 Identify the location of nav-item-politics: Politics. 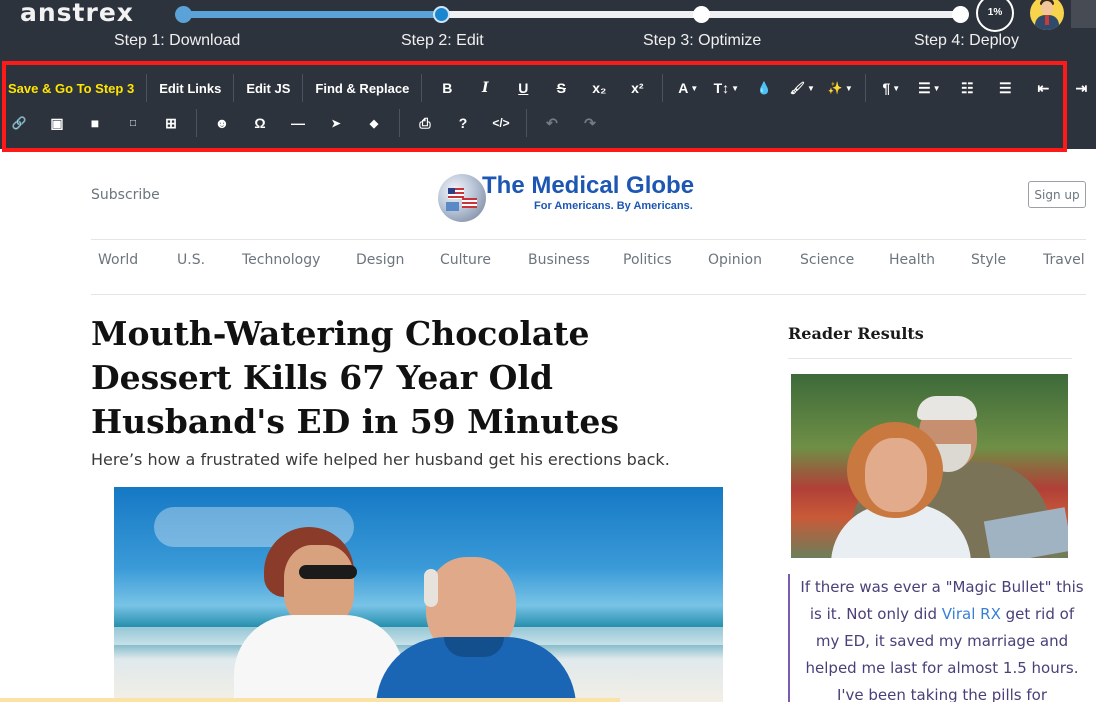
(647, 260).